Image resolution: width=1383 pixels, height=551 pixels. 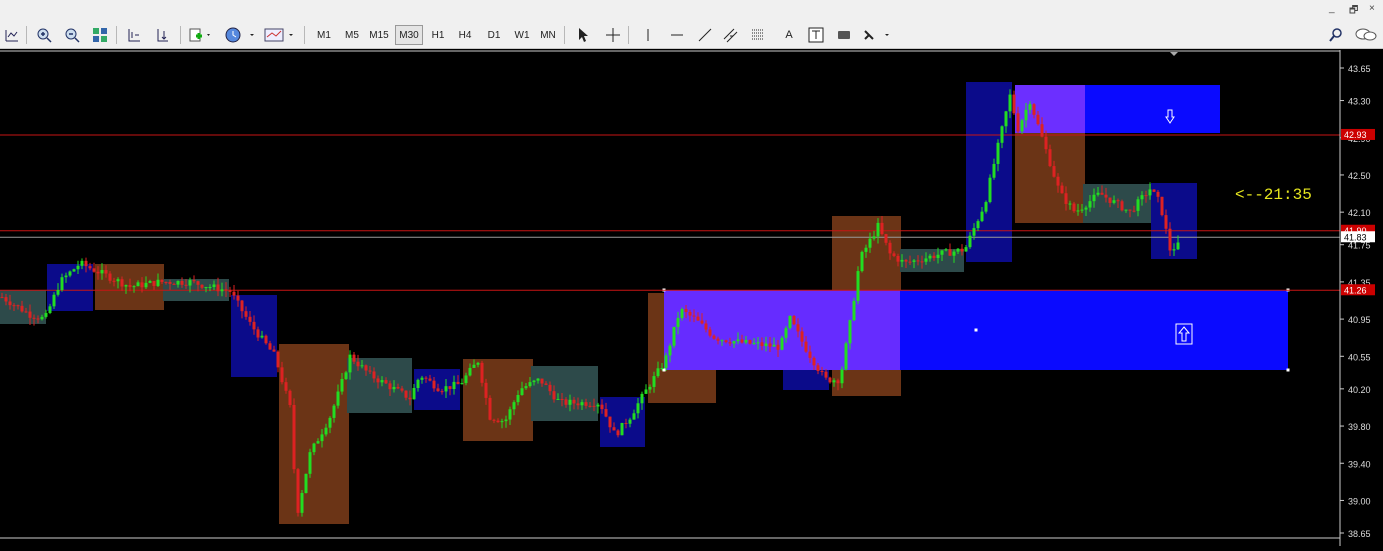 What do you see at coordinates (438, 35) in the screenshot?
I see `timeframe-h1: H1` at bounding box center [438, 35].